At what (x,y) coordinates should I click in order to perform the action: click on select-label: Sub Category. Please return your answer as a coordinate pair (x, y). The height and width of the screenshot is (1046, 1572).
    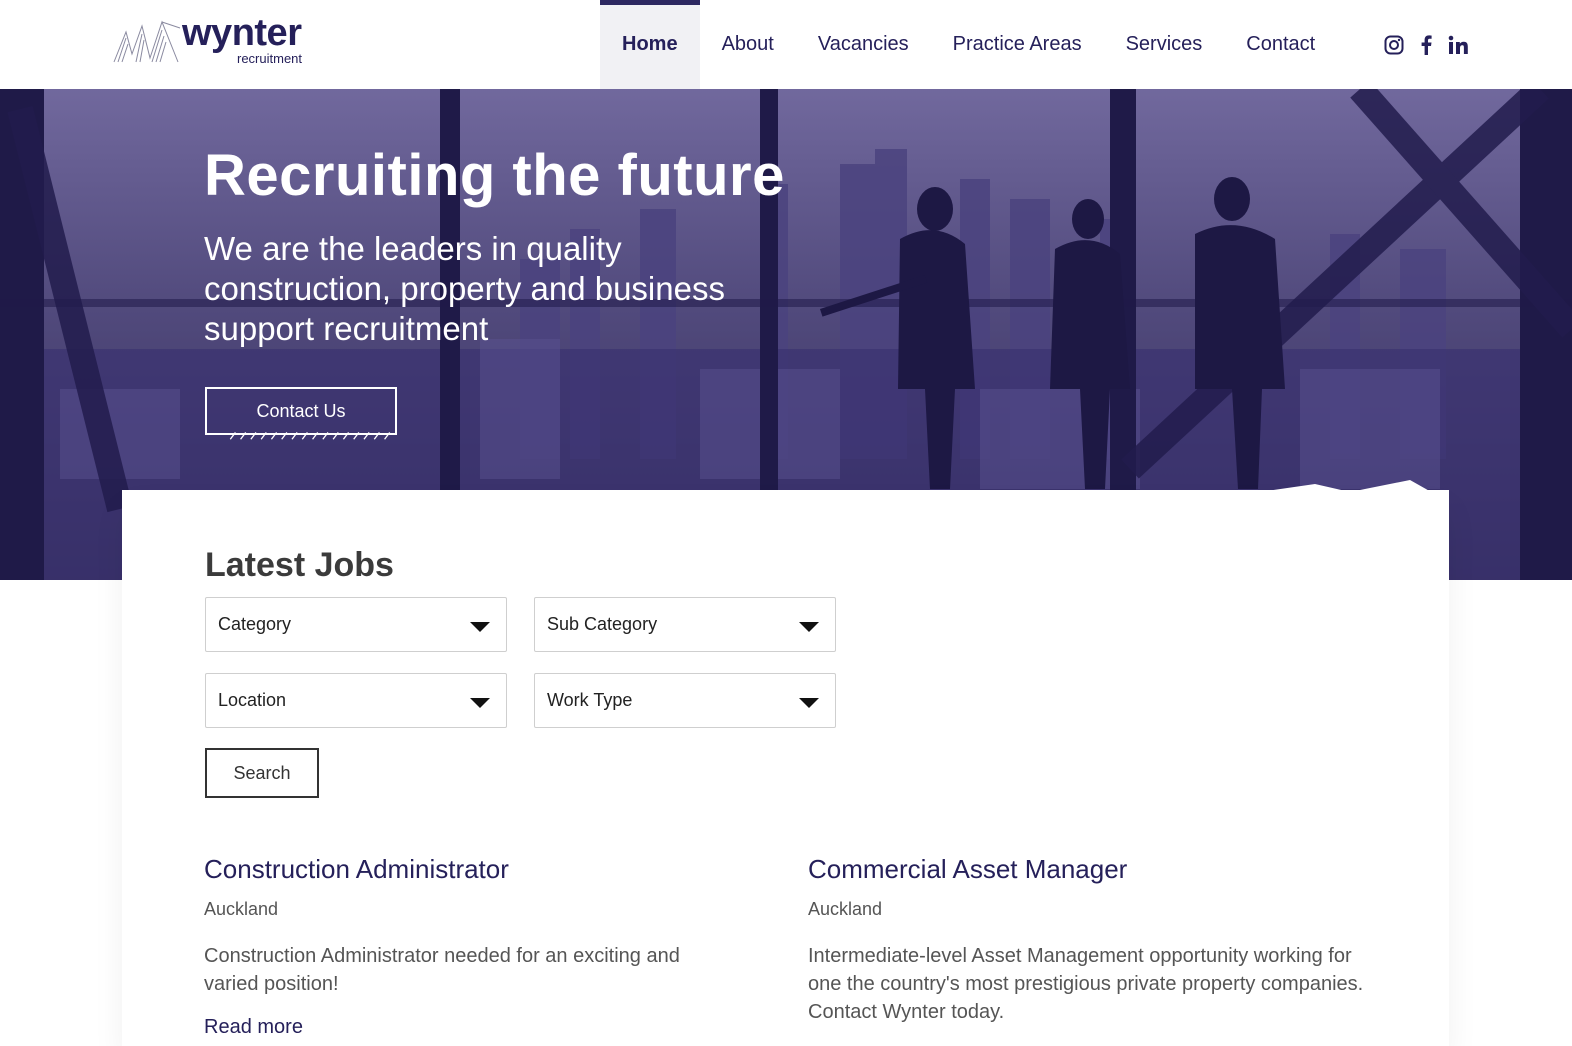
    Looking at the image, I should click on (602, 624).